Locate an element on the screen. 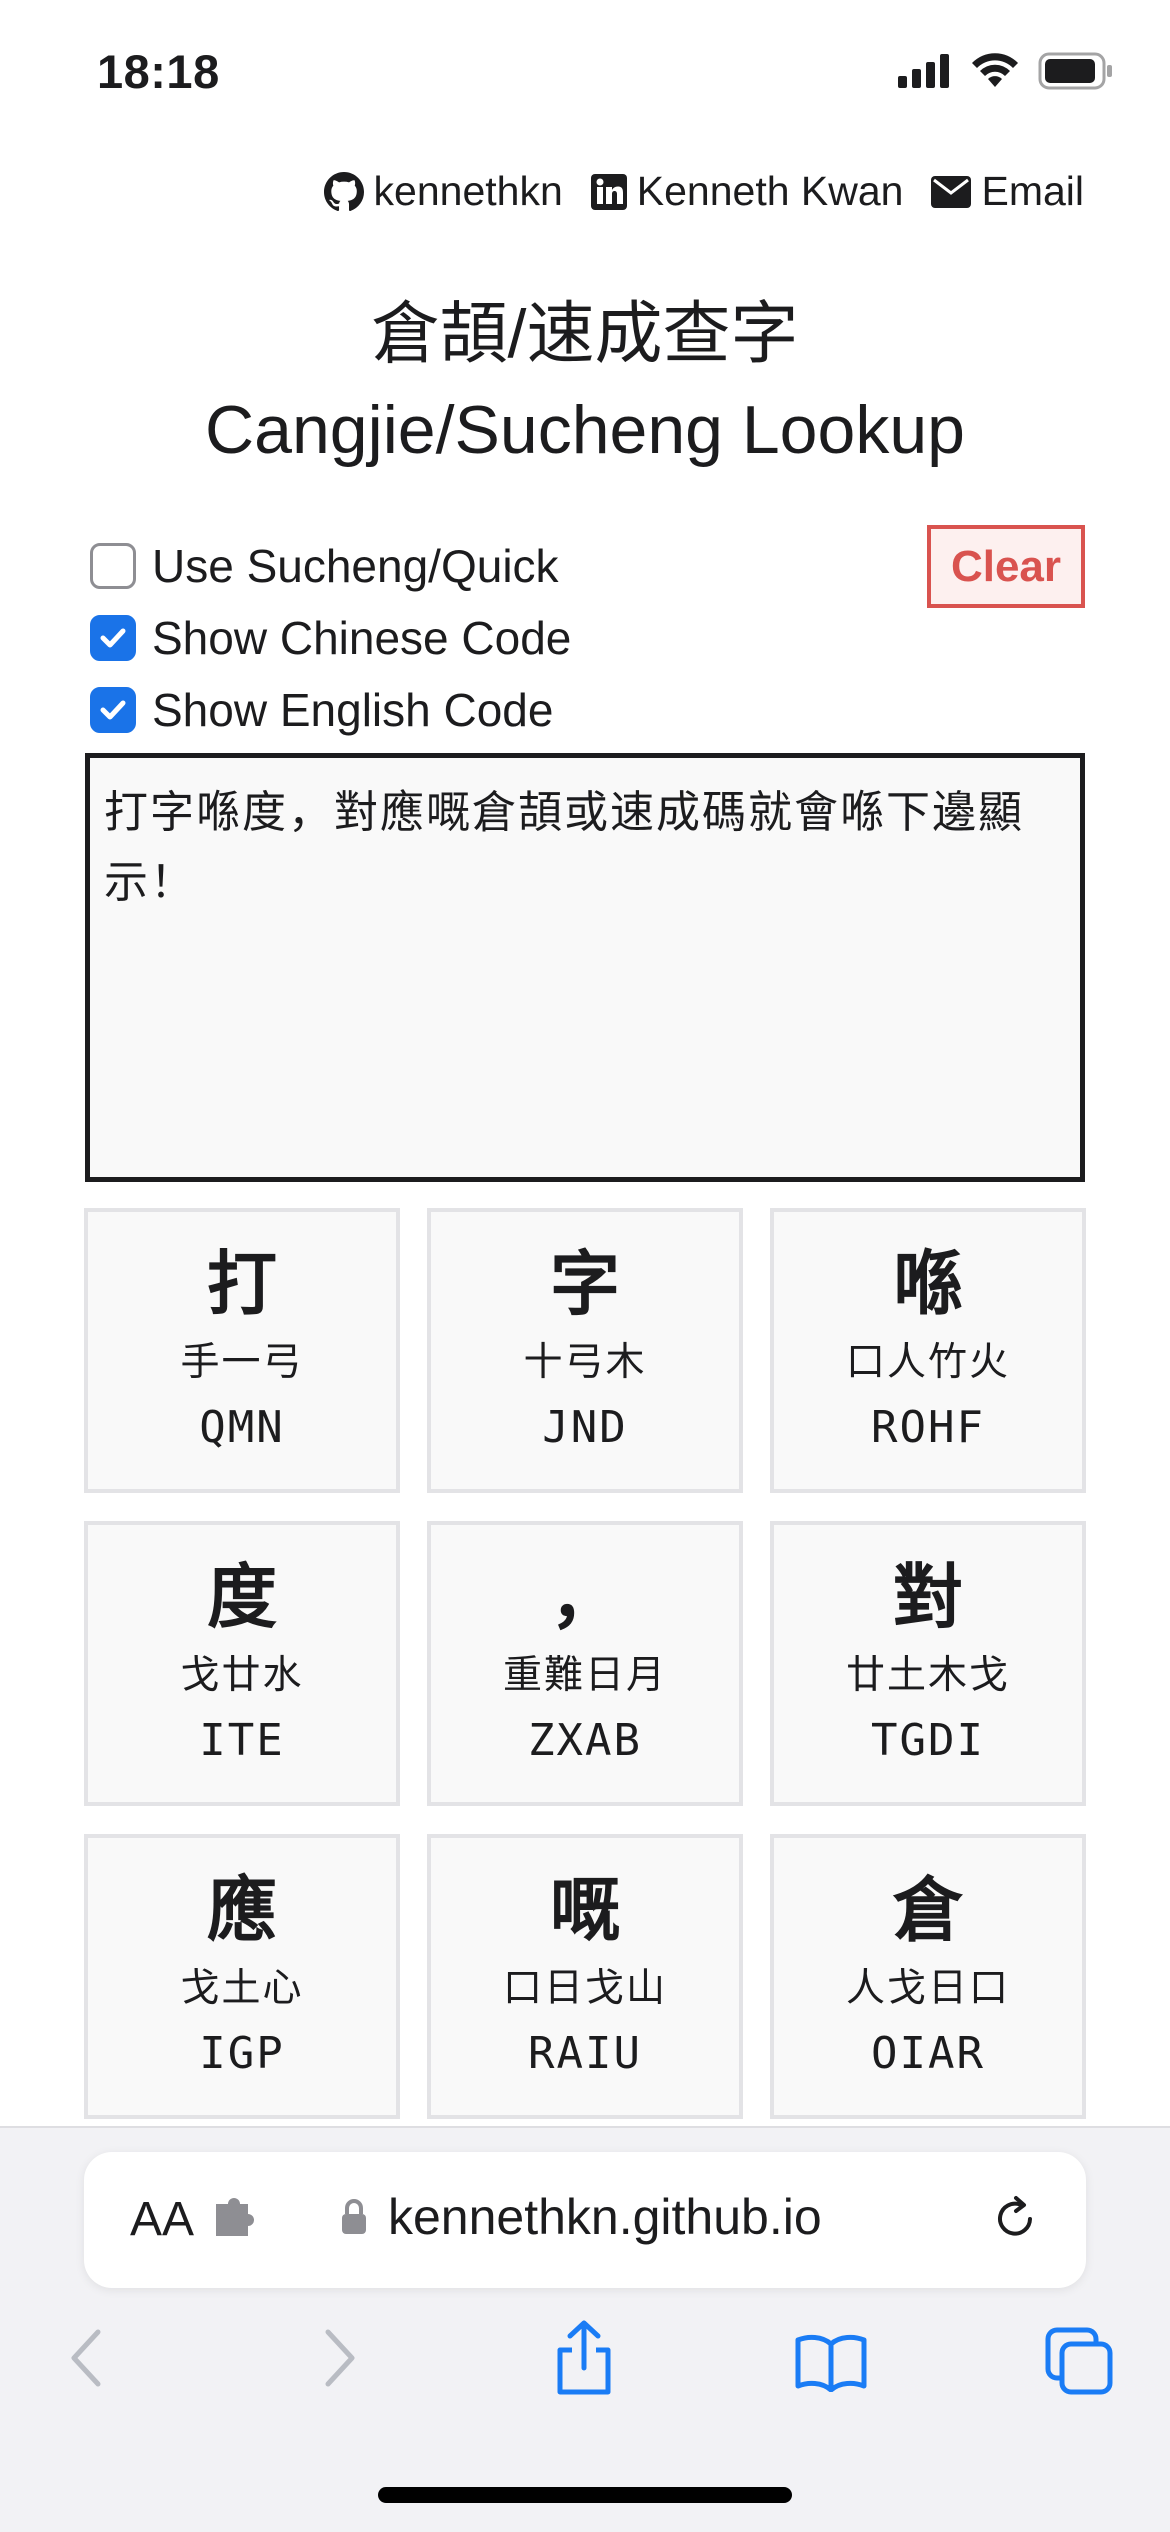  result-chinese-code: 人戈日口 is located at coordinates (927, 1988).